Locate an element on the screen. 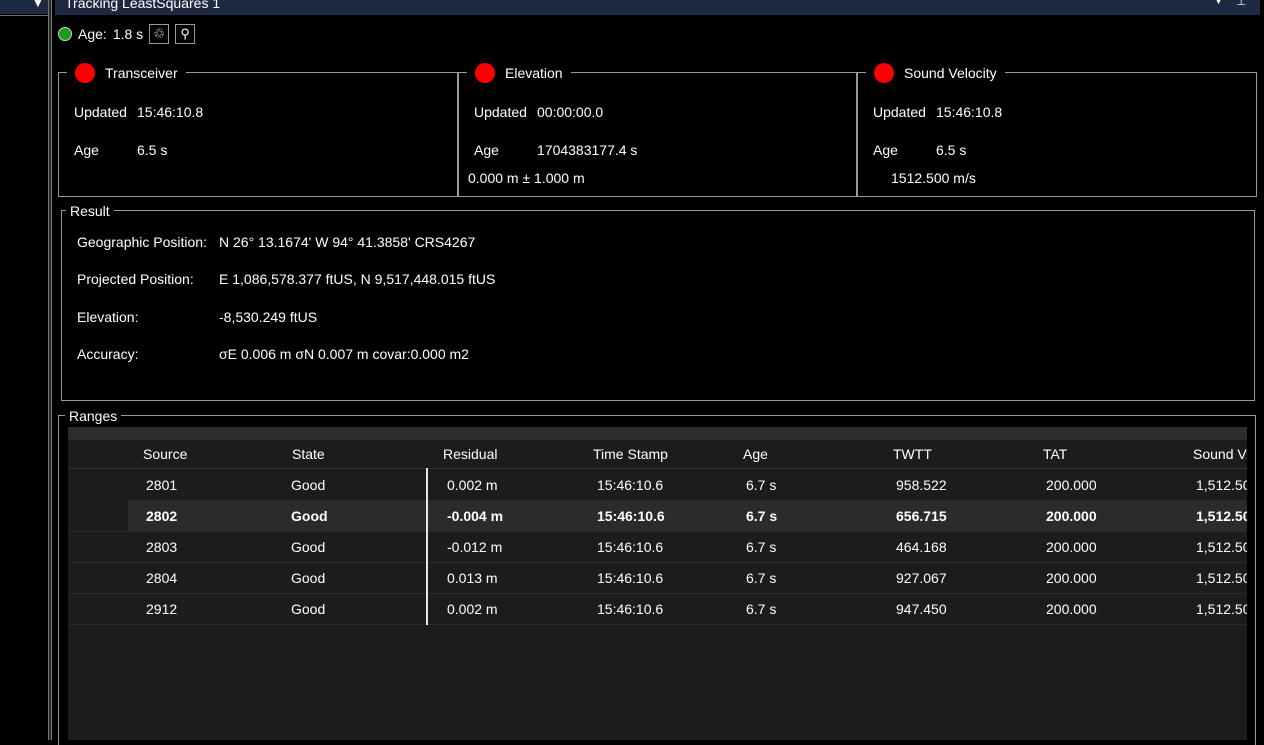 The image size is (1264, 745). transceiver-group: Transceiver Updated 15:46:10.8 Age 6.5 s is located at coordinates (258, 129).